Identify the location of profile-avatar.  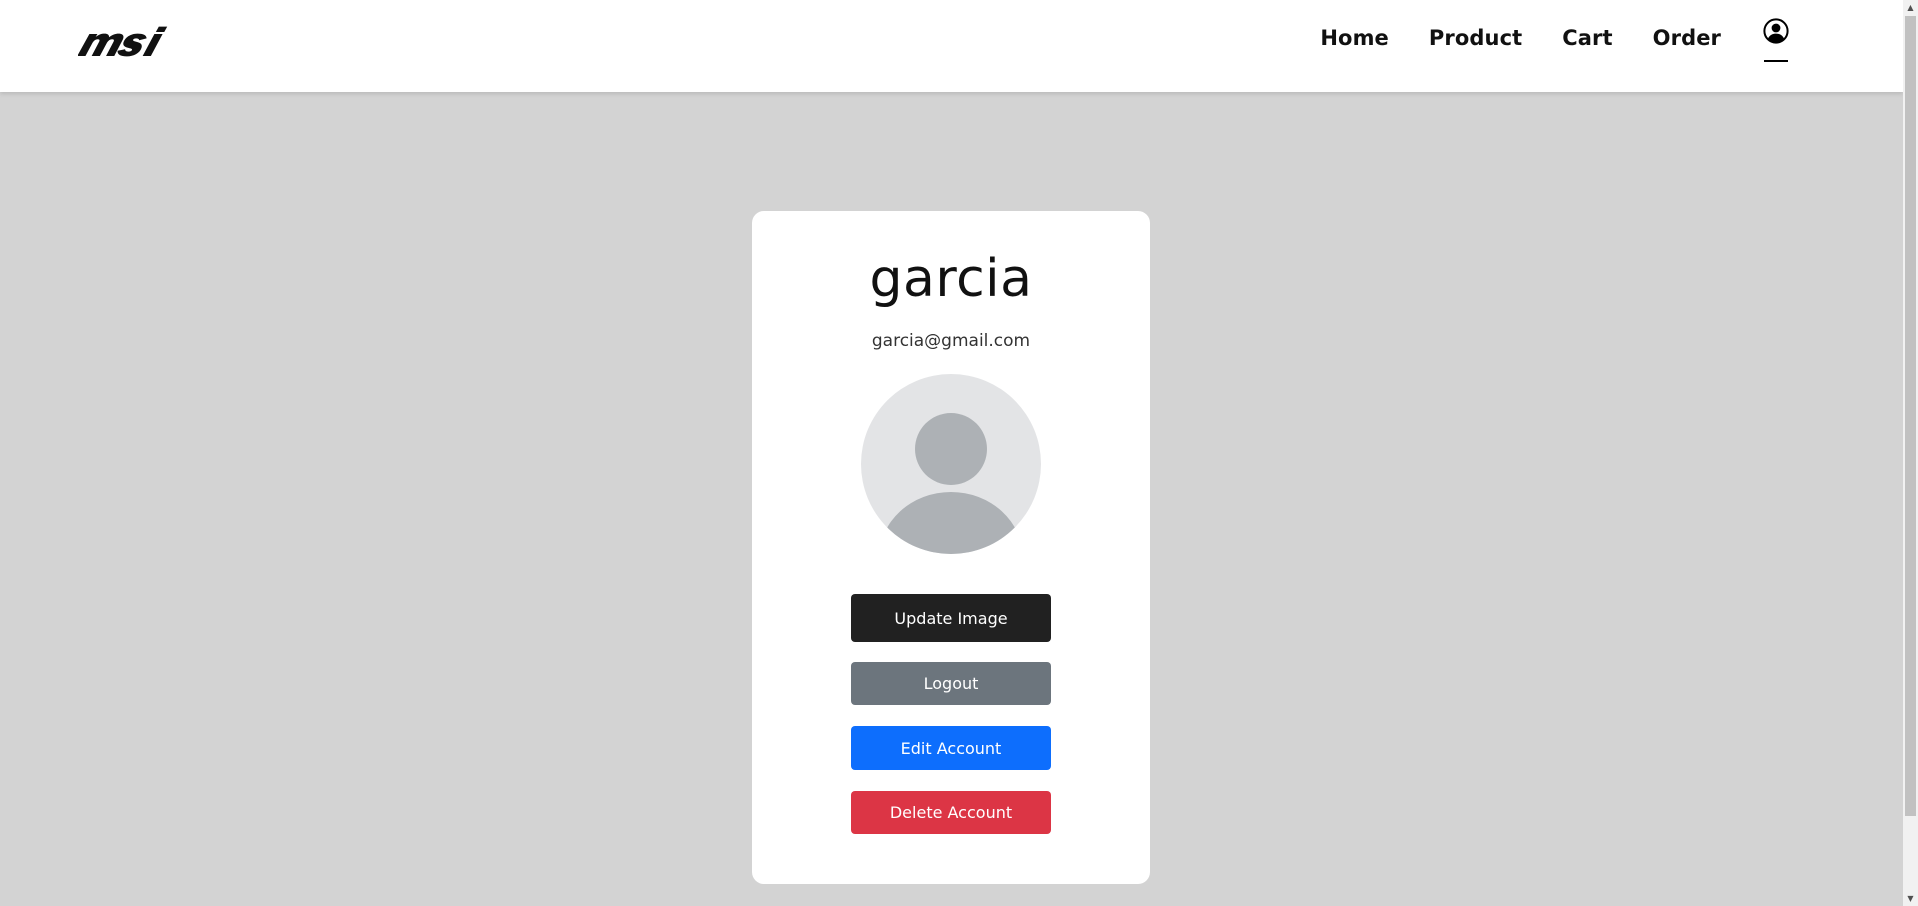
(951, 464).